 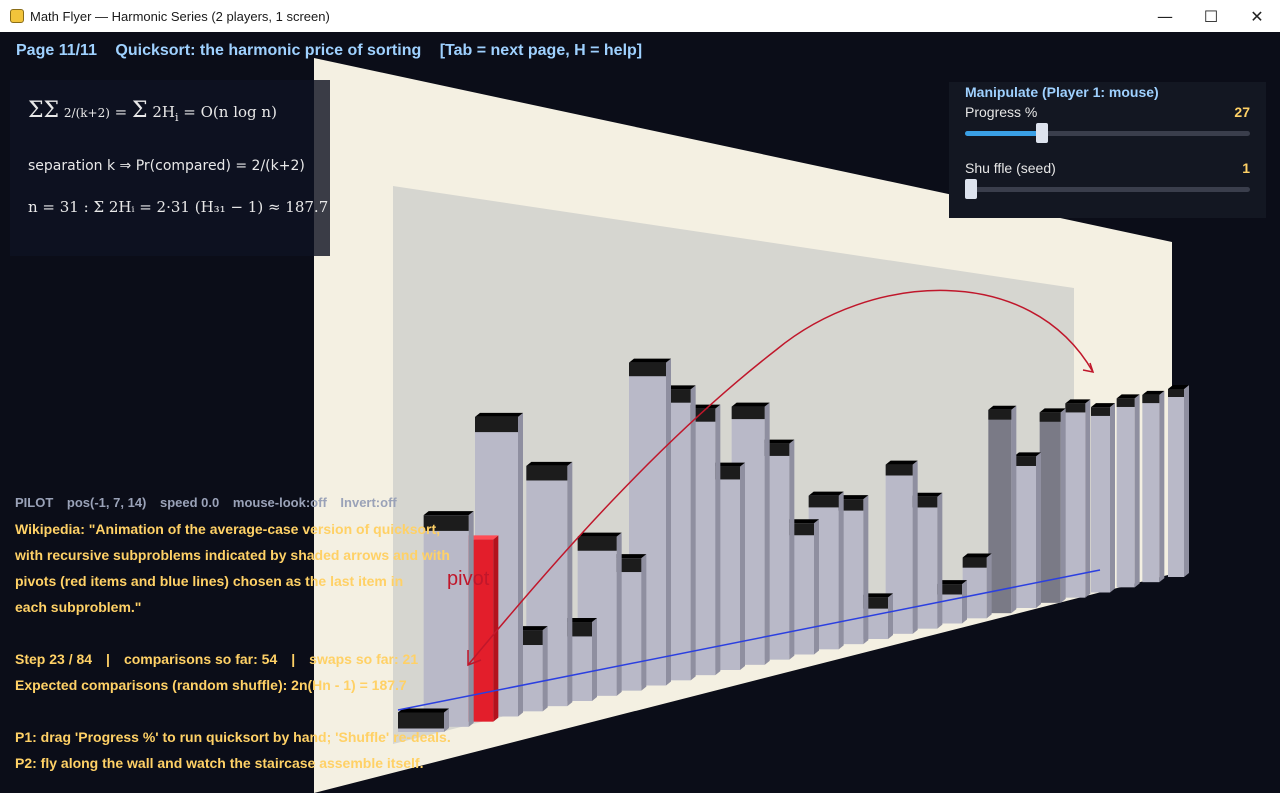 What do you see at coordinates (364, 659) in the screenshot?
I see `swaps-count: swaps so far: 21` at bounding box center [364, 659].